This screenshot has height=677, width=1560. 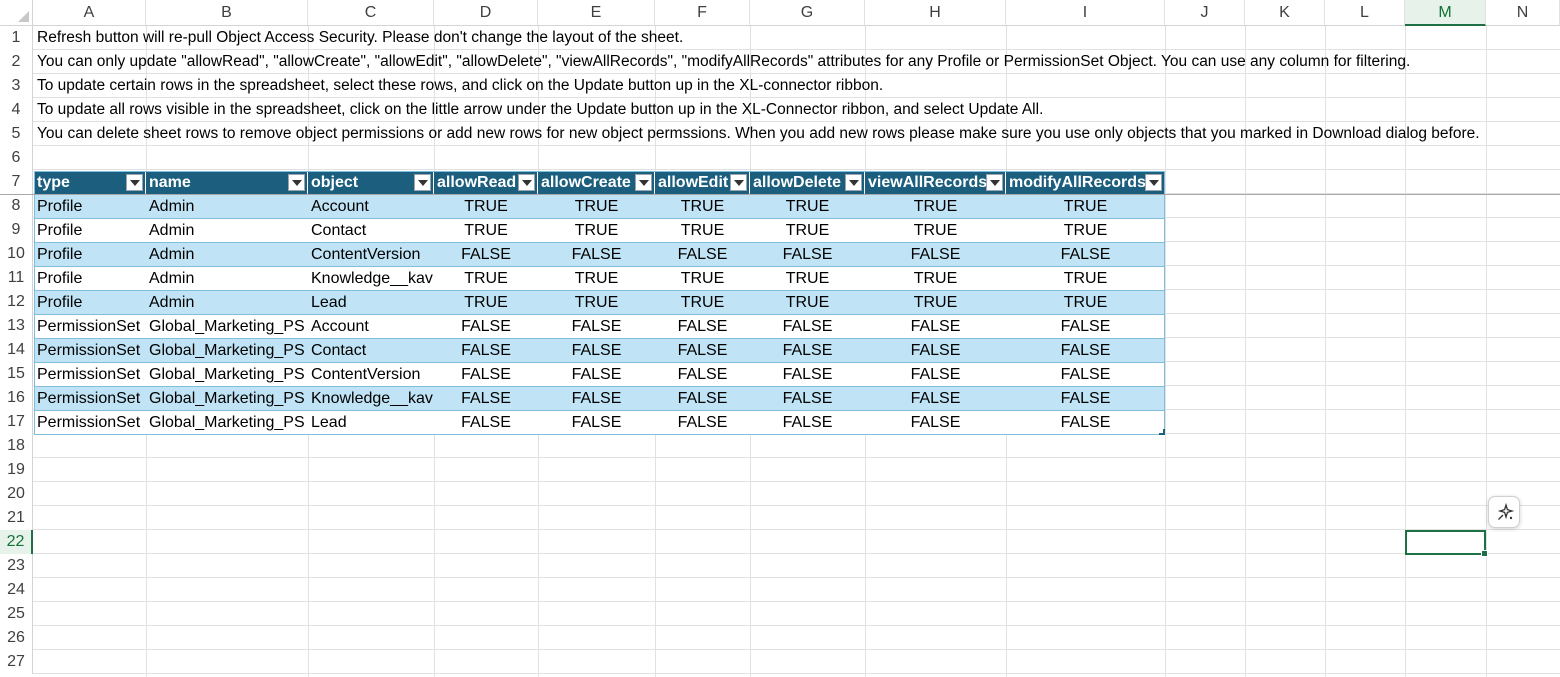 What do you see at coordinates (16, 638) in the screenshot?
I see `row-header-26: 26` at bounding box center [16, 638].